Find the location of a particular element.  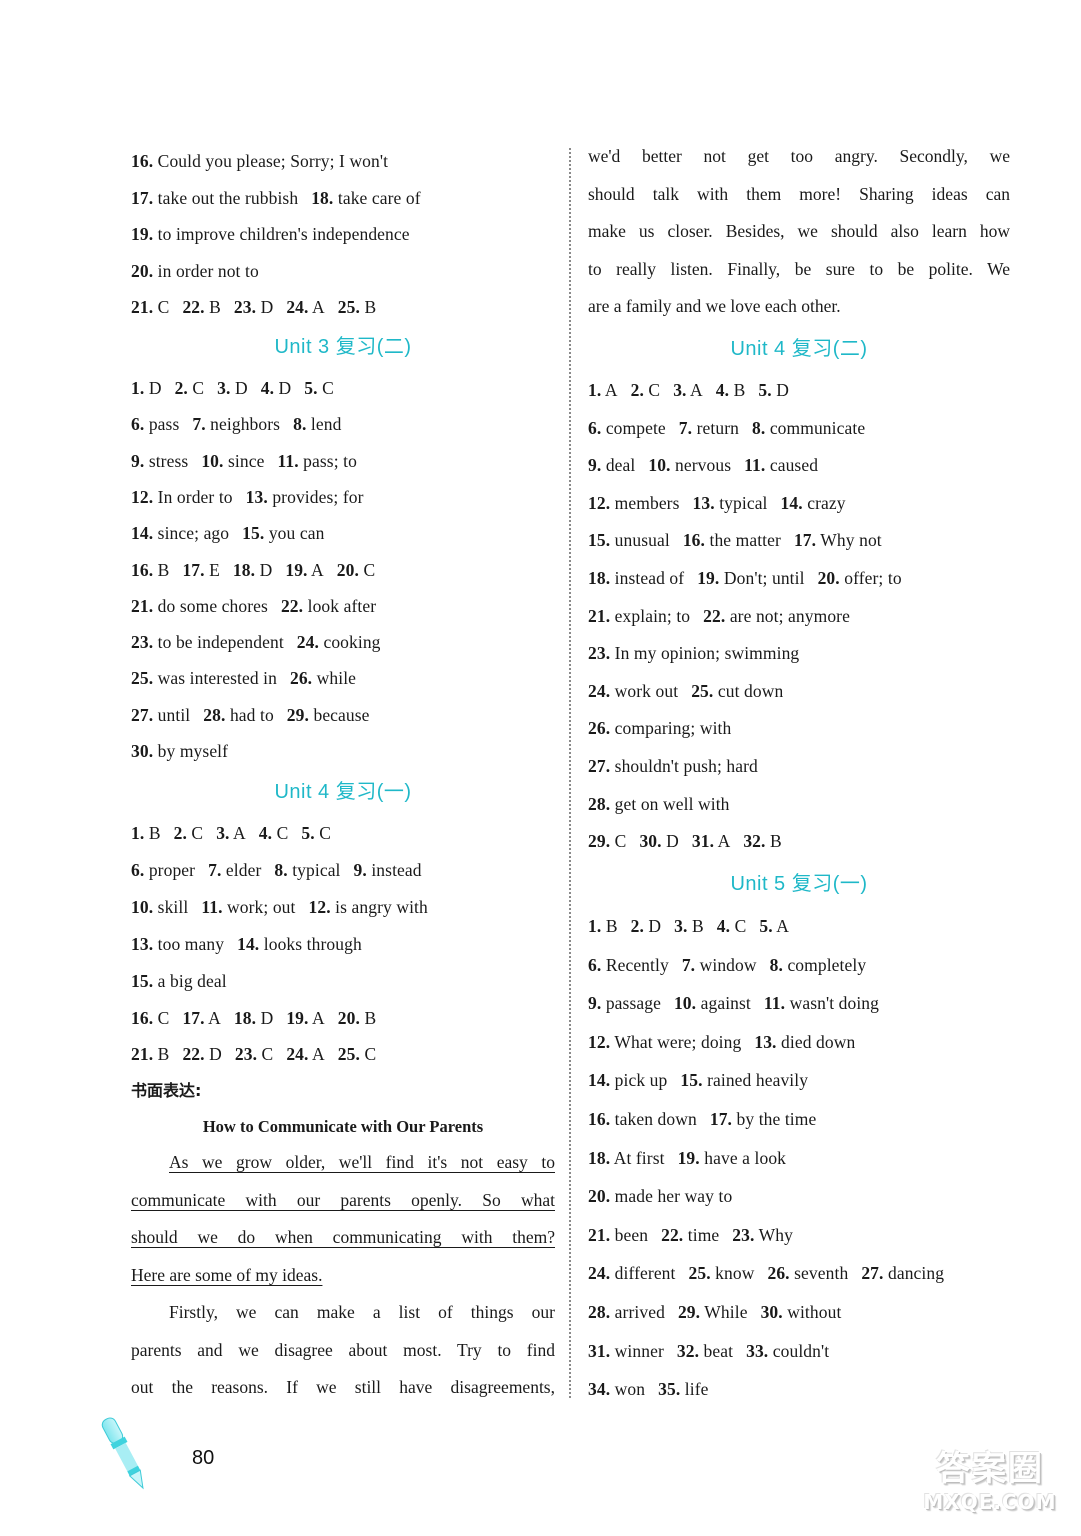

answer-item: 8. communicate is located at coordinates (808, 428).